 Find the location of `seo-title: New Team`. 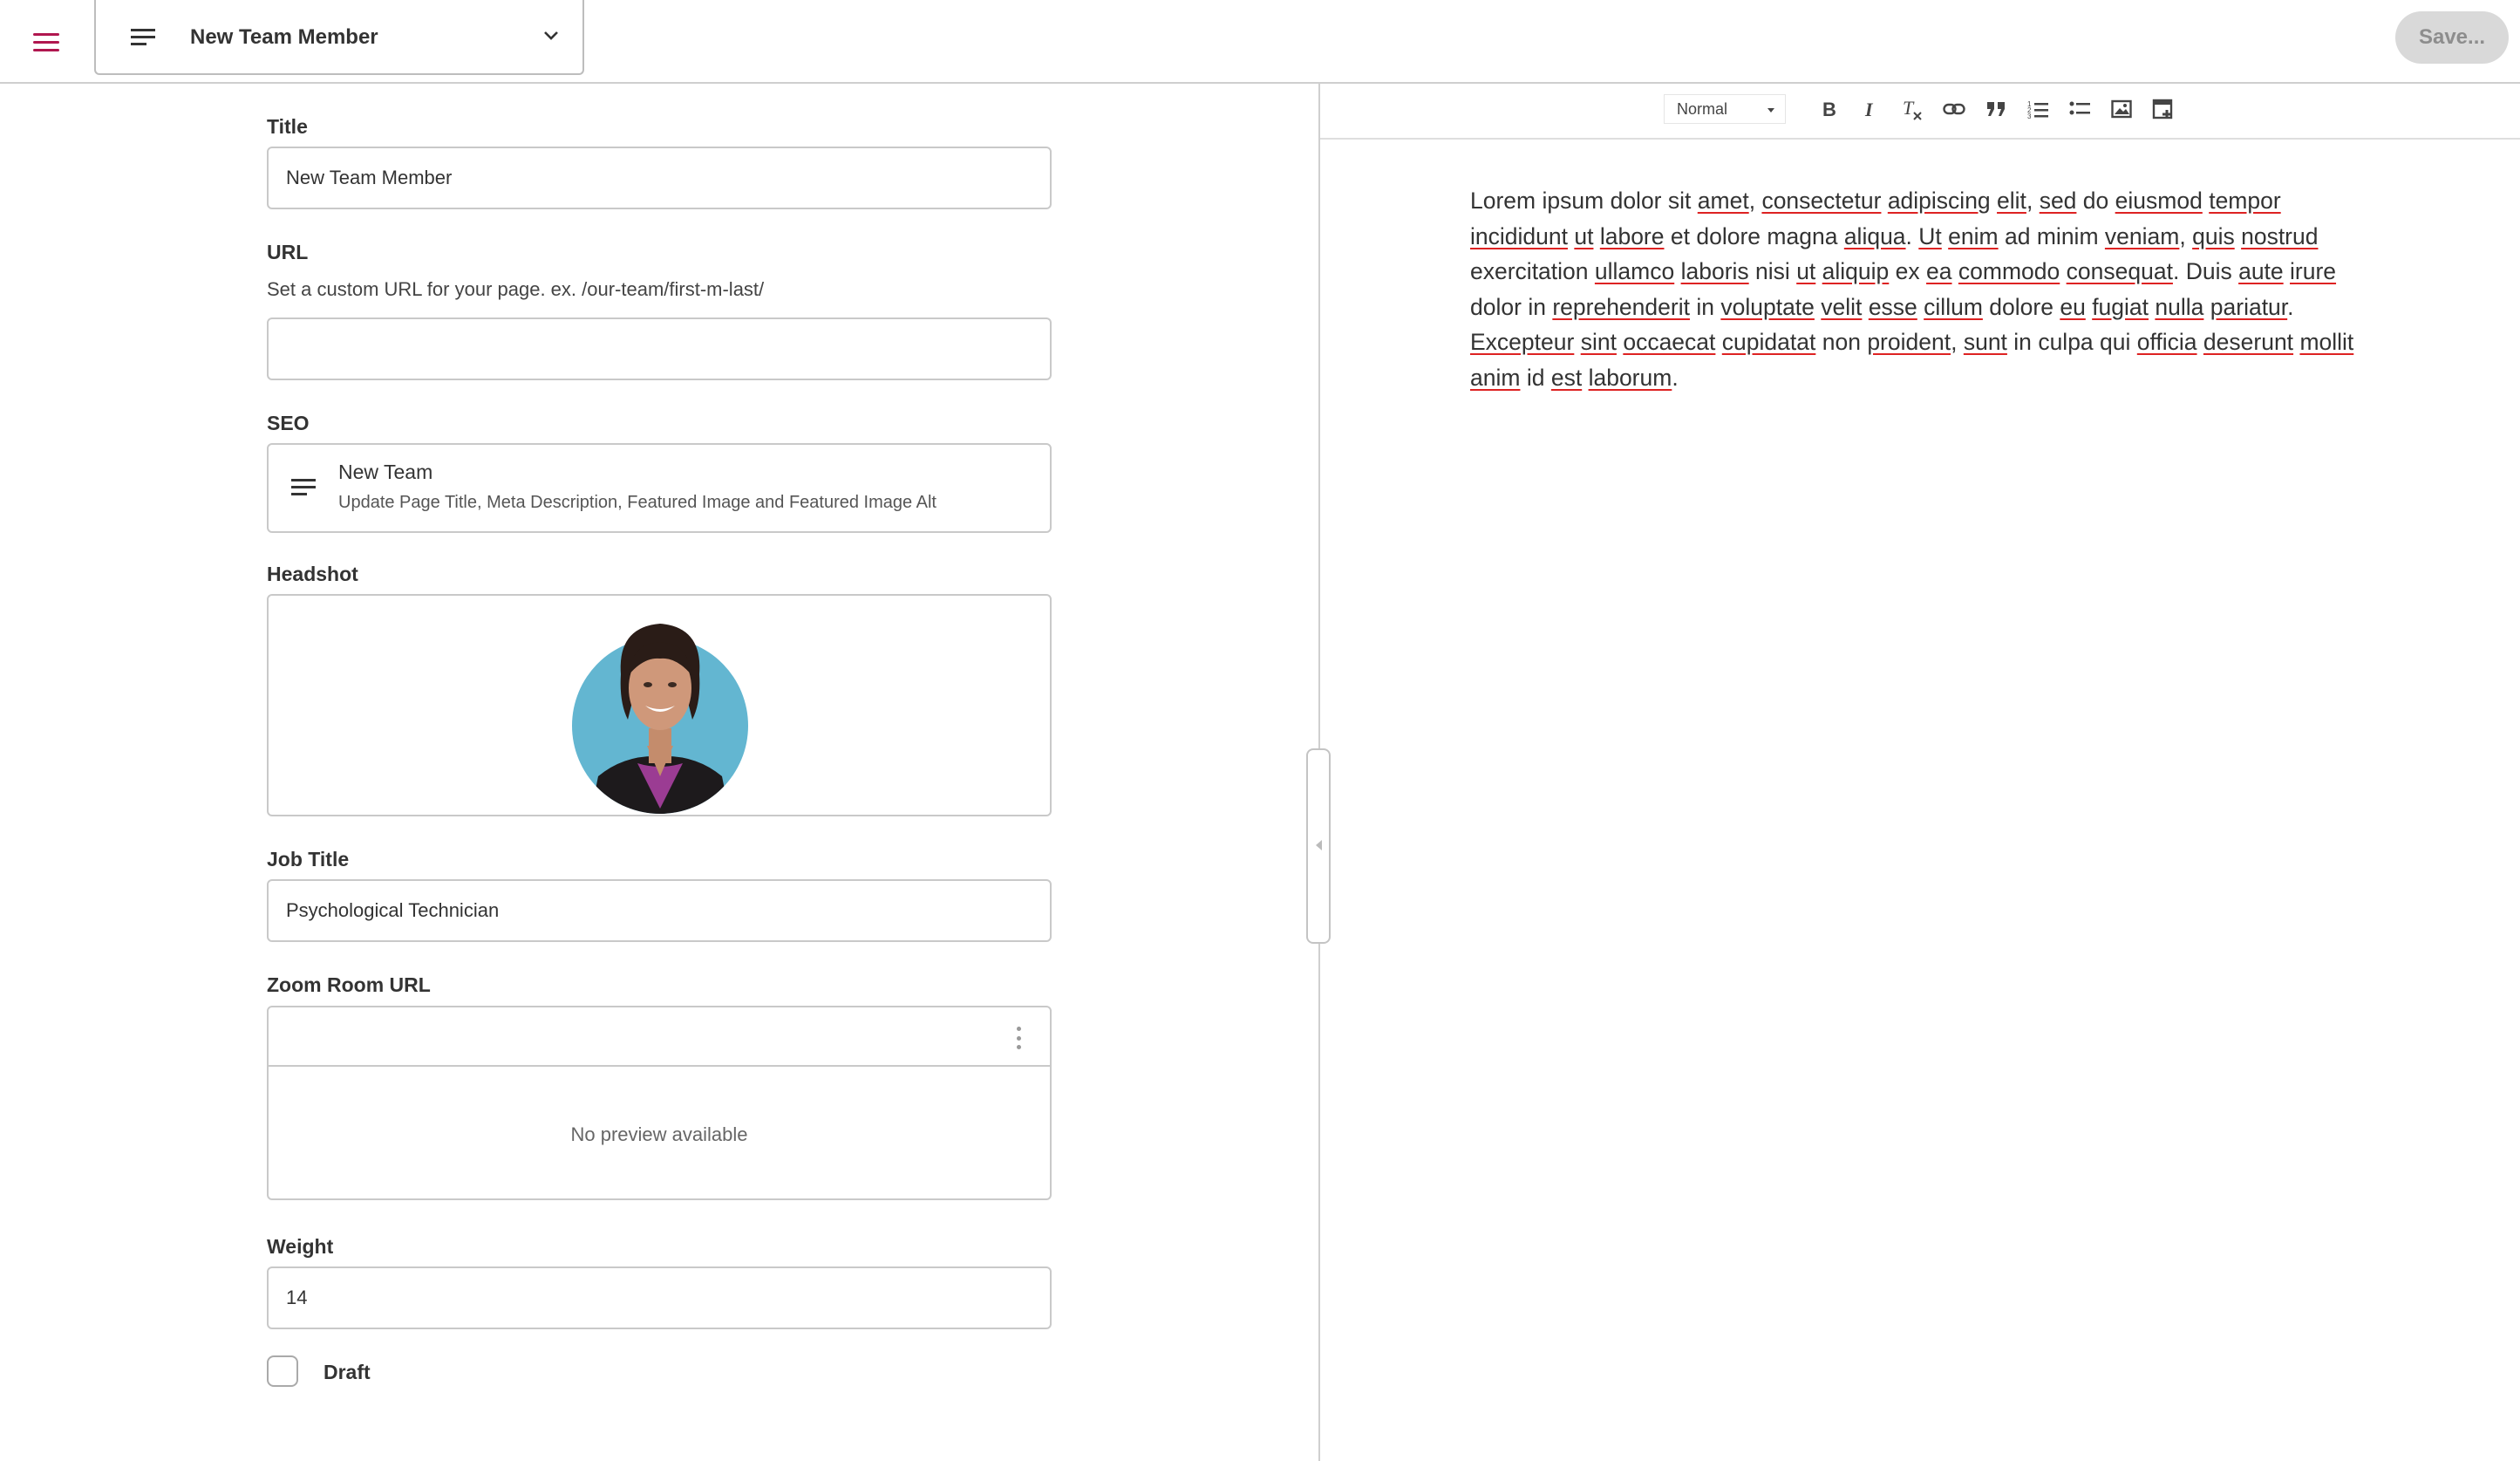

seo-title: New Team is located at coordinates (385, 472).